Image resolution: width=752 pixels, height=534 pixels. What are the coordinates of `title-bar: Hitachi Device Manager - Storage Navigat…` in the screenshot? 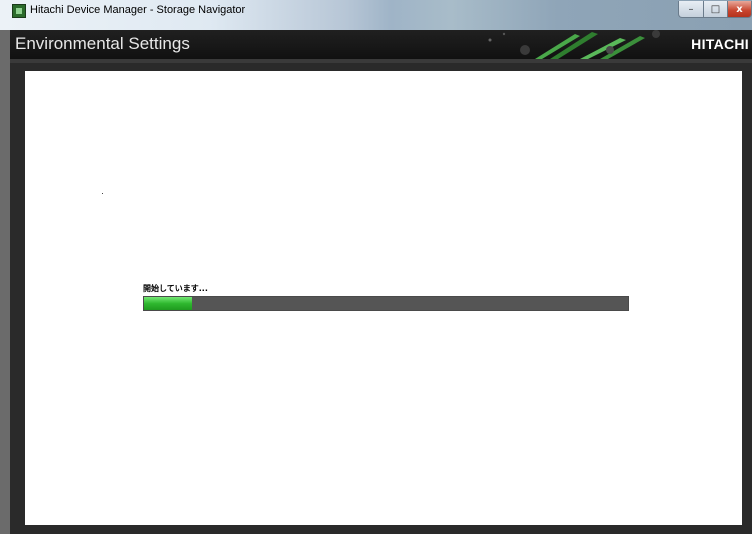 It's located at (376, 15).